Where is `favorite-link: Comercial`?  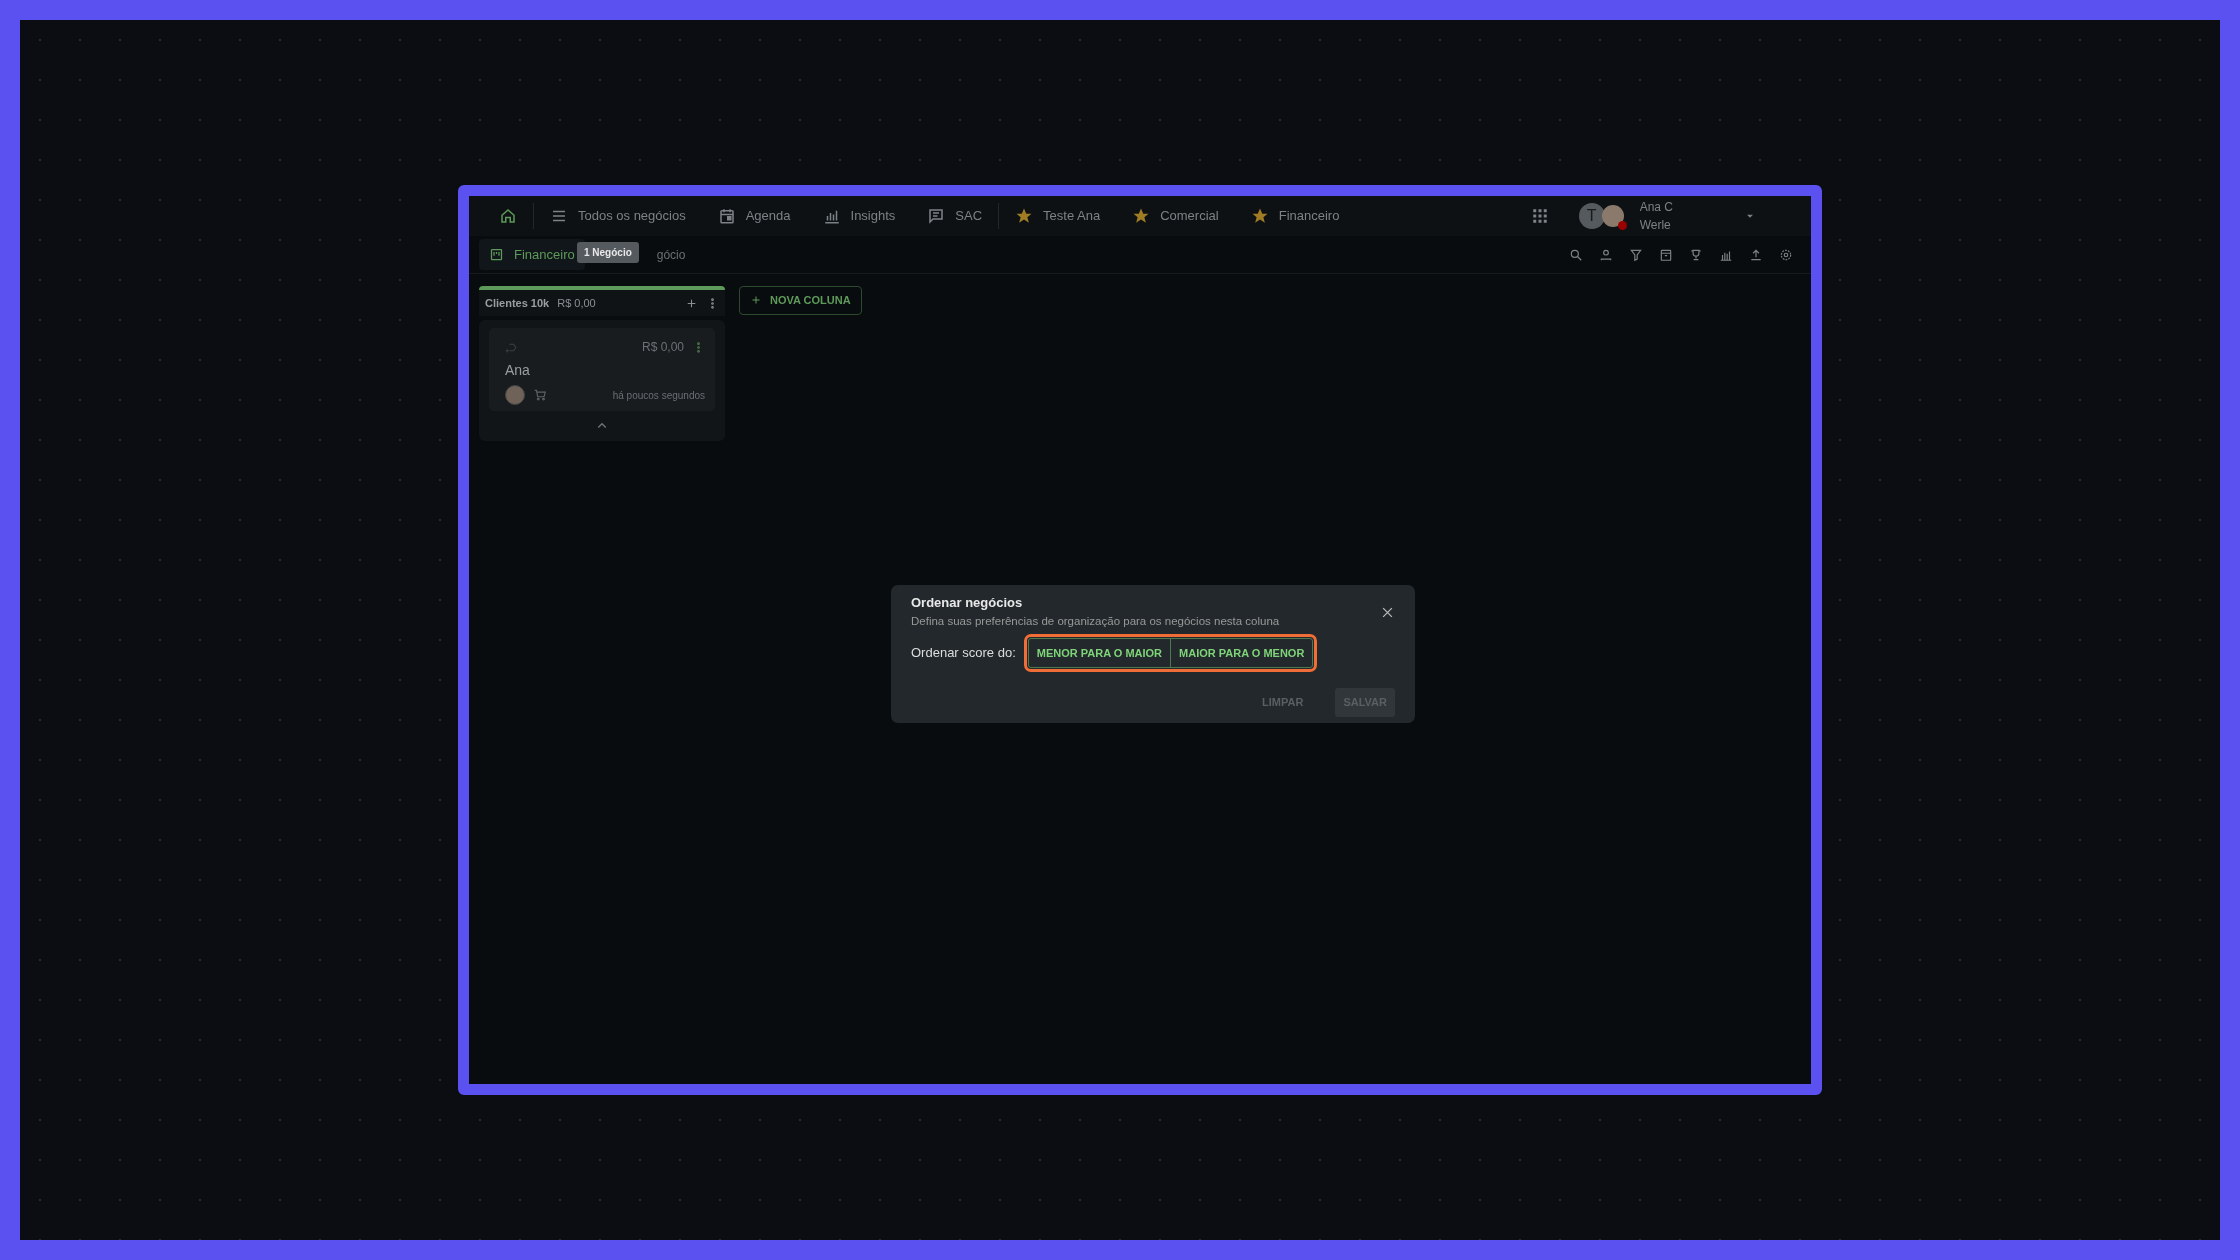 favorite-link: Comercial is located at coordinates (1175, 216).